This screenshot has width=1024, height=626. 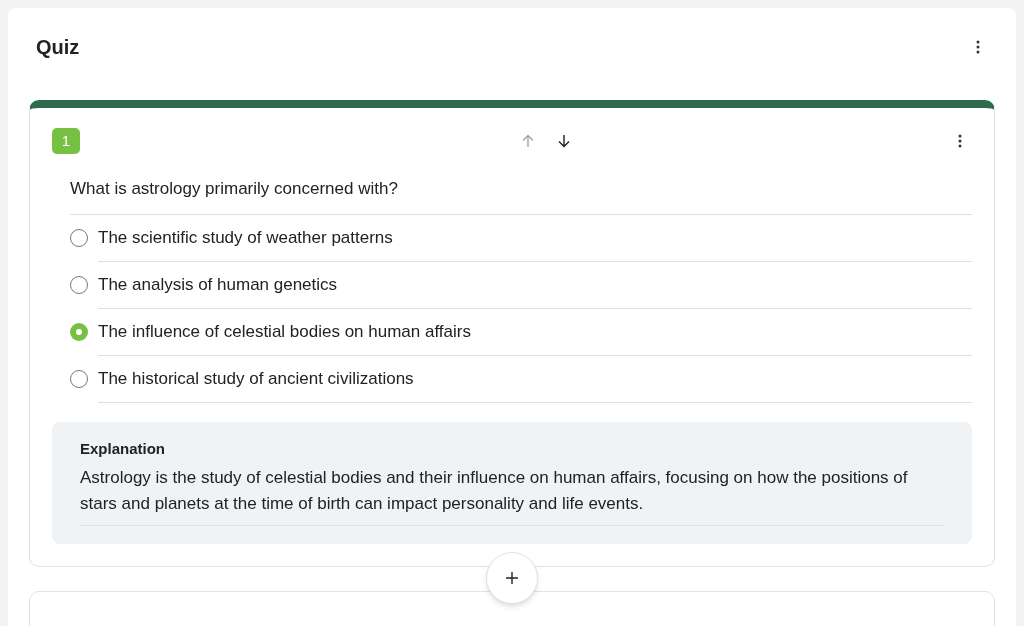 I want to click on quiz-title: Quiz, so click(x=58, y=47).